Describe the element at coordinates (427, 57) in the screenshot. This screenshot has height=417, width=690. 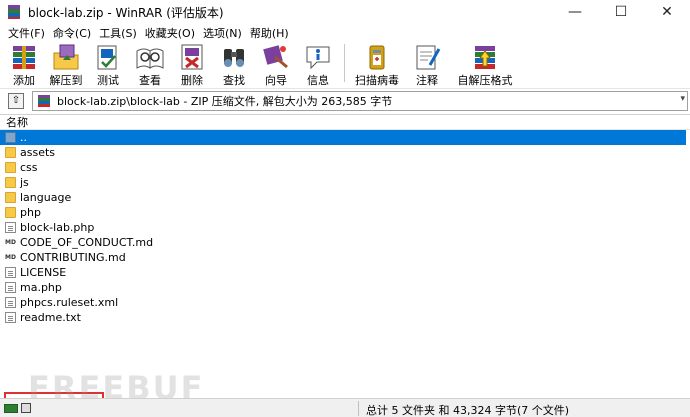
I see `comment-icon` at that location.